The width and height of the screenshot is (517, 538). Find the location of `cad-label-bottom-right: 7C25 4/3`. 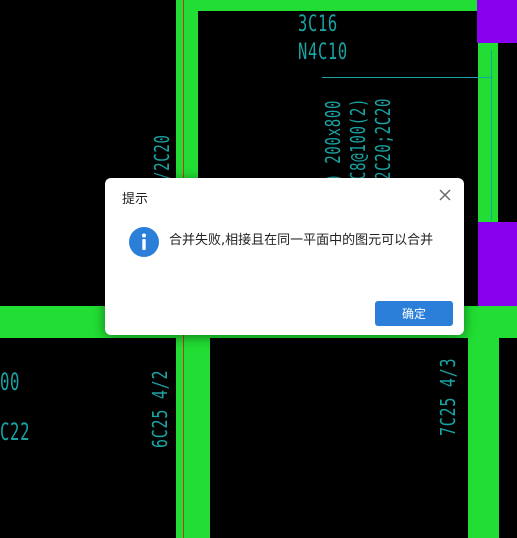

cad-label-bottom-right: 7C25 4/3 is located at coordinates (448, 396).